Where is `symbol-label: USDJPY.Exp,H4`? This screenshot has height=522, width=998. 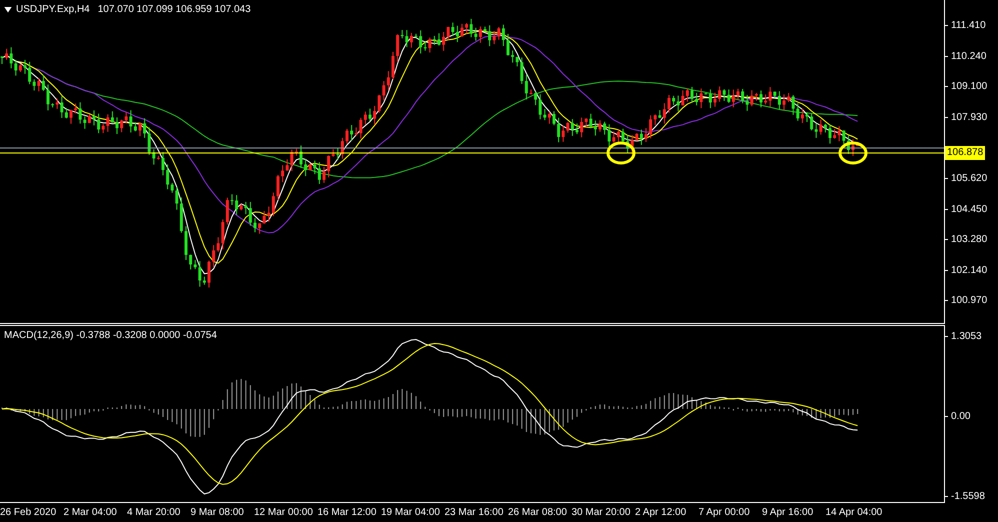
symbol-label: USDJPY.Exp,H4 is located at coordinates (53, 10).